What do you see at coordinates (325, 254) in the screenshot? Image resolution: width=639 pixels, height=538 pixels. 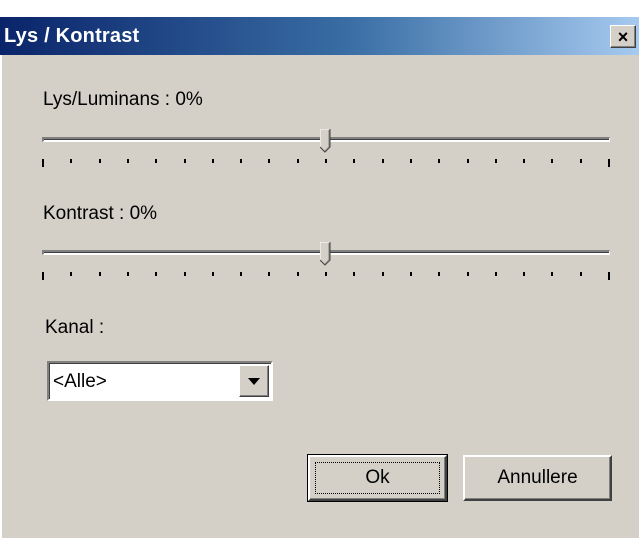 I see `contrast-slider-thumb` at bounding box center [325, 254].